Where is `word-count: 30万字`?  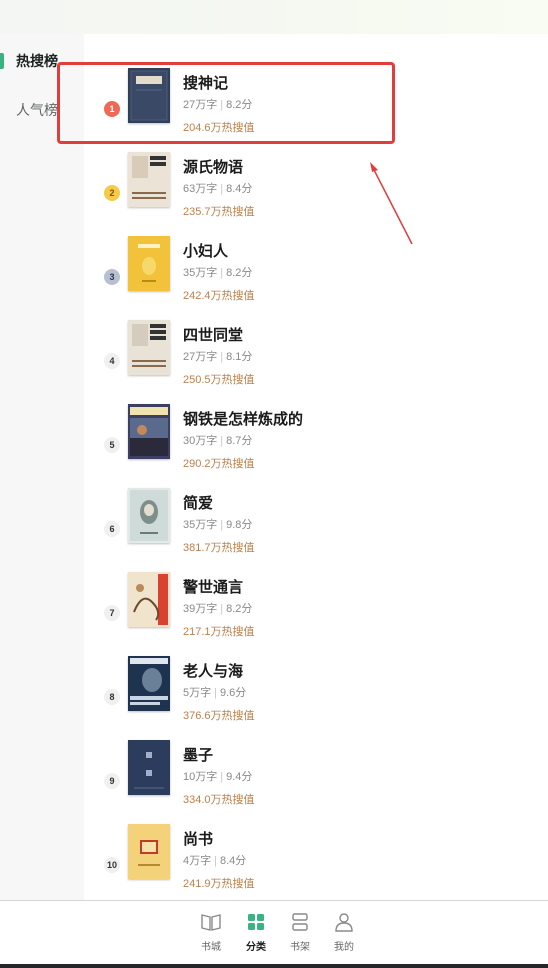 word-count: 30万字 is located at coordinates (200, 441).